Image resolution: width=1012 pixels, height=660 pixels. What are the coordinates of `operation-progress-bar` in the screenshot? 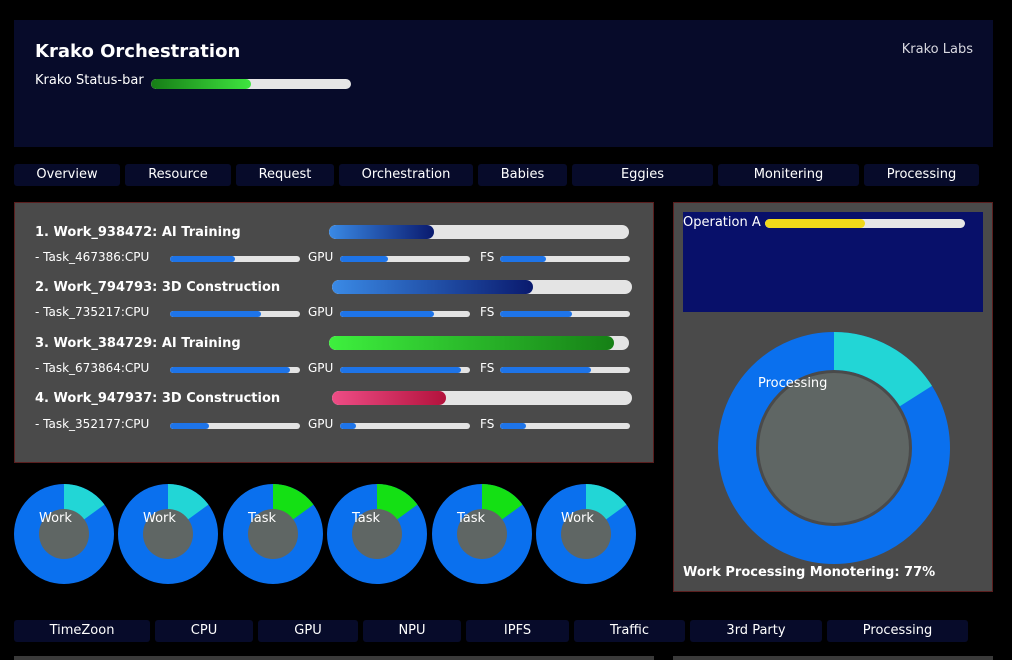 It's located at (865, 223).